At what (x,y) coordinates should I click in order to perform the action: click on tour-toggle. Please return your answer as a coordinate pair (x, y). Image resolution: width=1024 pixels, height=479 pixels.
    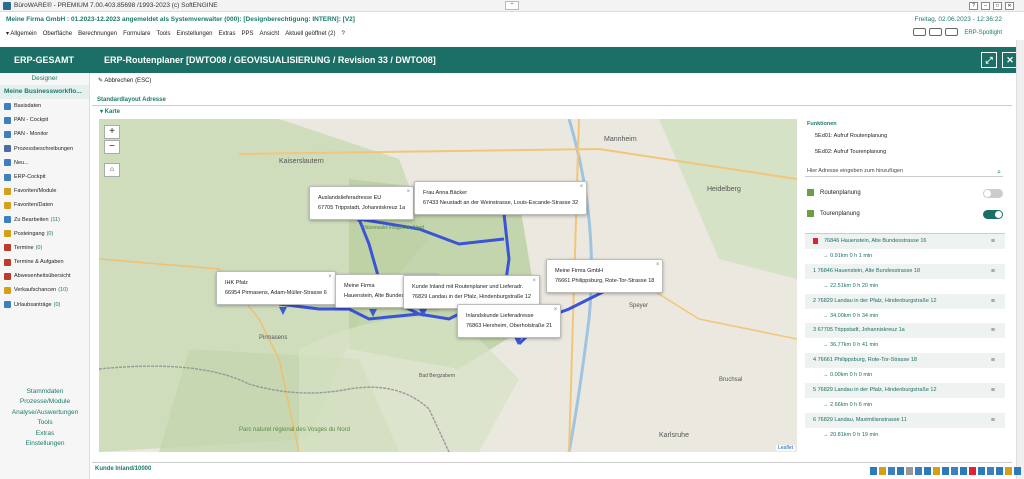
    Looking at the image, I should click on (993, 214).